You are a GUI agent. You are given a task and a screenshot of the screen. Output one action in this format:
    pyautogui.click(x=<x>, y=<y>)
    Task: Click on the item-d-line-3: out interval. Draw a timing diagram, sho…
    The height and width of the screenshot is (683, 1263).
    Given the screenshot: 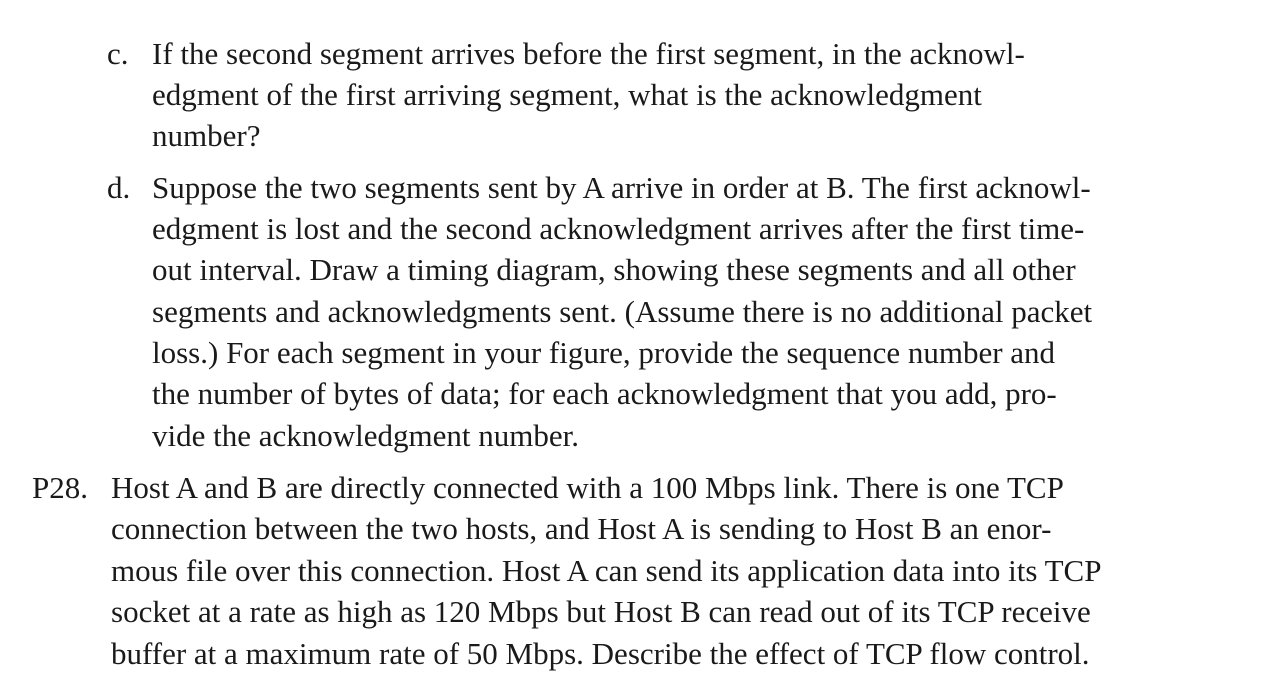 What is the action you would take?
    pyautogui.click(x=614, y=269)
    